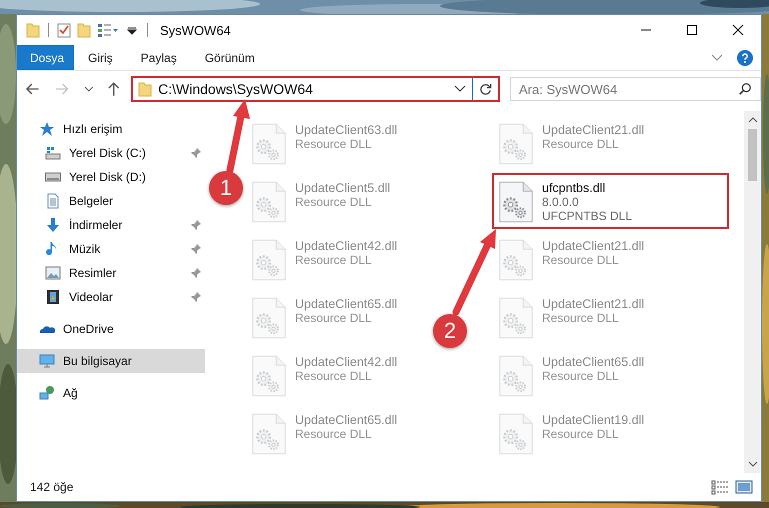 The width and height of the screenshot is (769, 508). Describe the element at coordinates (111, 329) in the screenshot. I see `sidebar-item: OneDrive` at that location.